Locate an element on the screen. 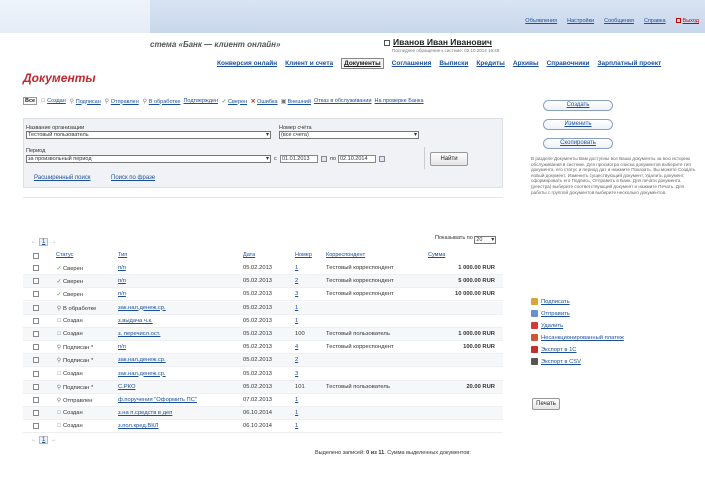 This screenshot has height=484, width=705. filter-confirmed: Подтвержден is located at coordinates (200, 101).